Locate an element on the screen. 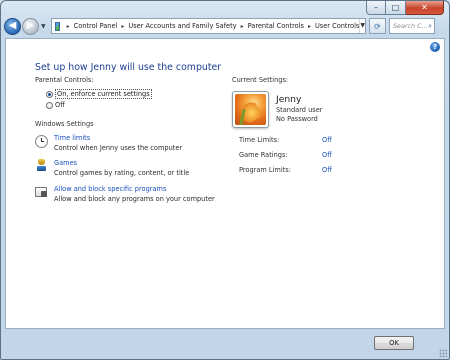  radio-off: Off is located at coordinates (55, 105).